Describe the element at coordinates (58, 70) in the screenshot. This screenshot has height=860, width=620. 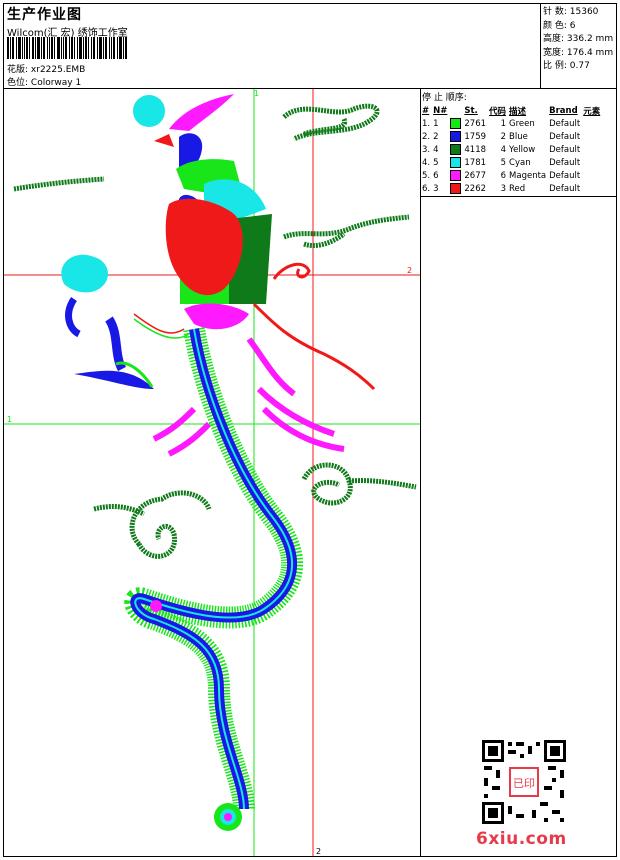
I see `design-file-name: xr2225.EMB` at that location.